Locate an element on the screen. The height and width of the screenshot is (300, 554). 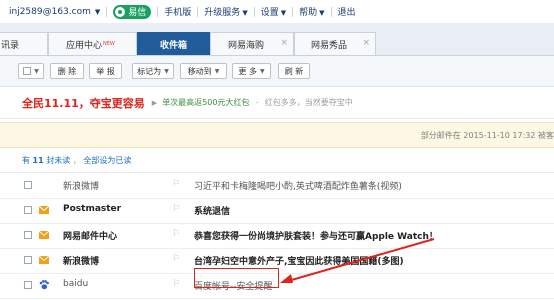
move-to-button: 移动到 ▼ is located at coordinates (203, 71).